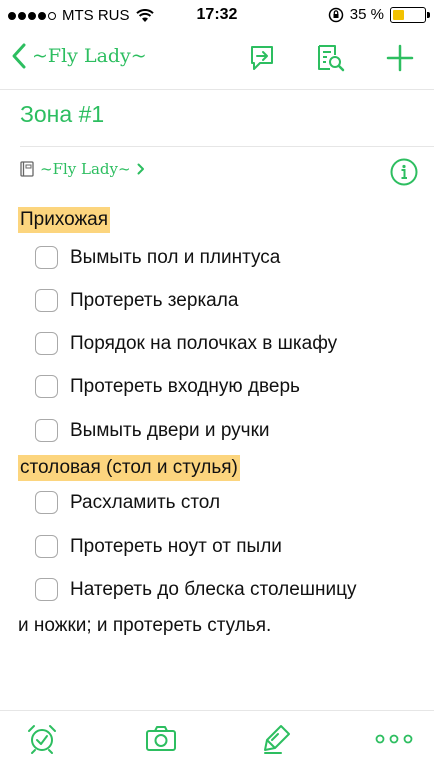  What do you see at coordinates (140, 169) in the screenshot?
I see `chevron-right-icon` at bounding box center [140, 169].